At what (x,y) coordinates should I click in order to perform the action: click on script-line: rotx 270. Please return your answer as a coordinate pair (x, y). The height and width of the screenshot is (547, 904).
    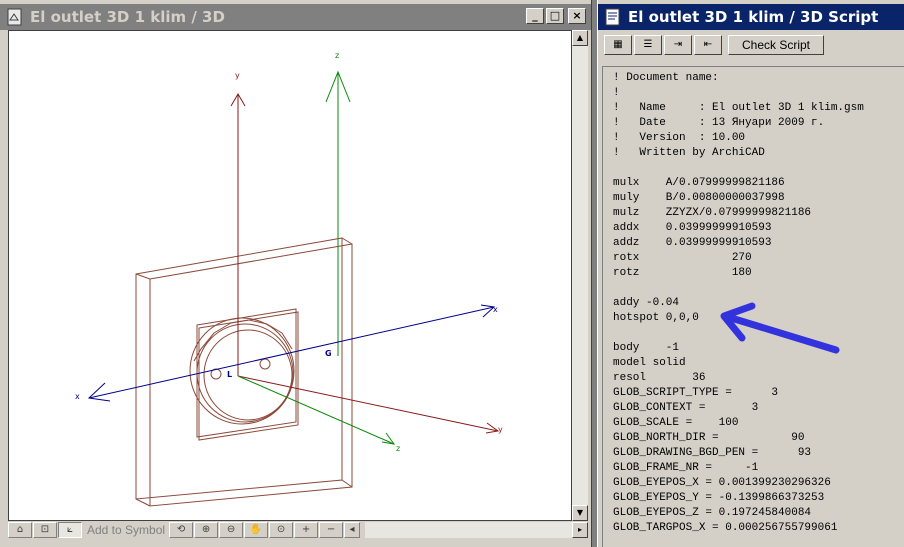
    Looking at the image, I should click on (682, 258).